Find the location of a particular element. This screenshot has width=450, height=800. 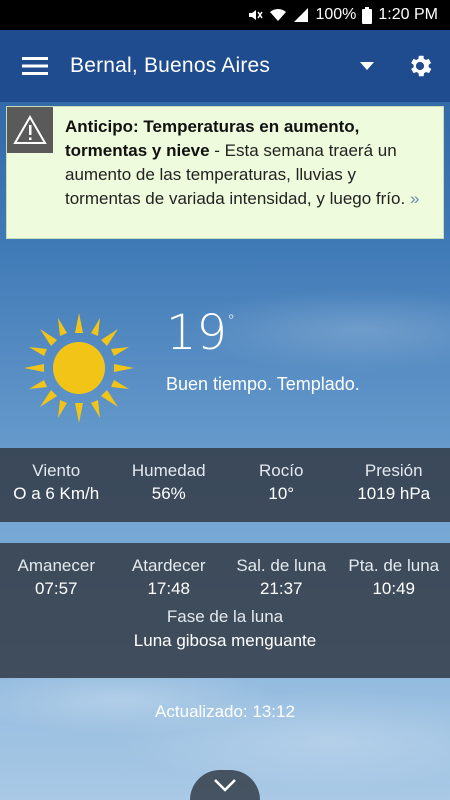

moon-phase-value: Luna gibosa menguante is located at coordinates (225, 640).